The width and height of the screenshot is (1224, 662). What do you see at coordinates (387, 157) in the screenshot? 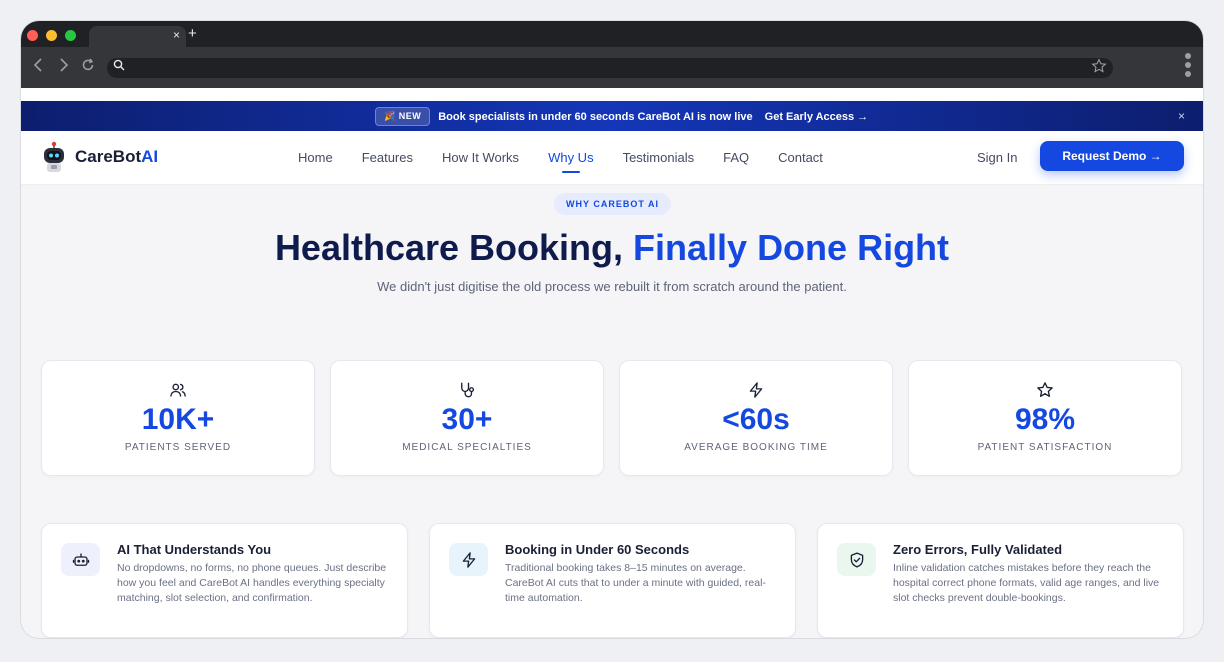
I see `nav-item-features: Features` at bounding box center [387, 157].